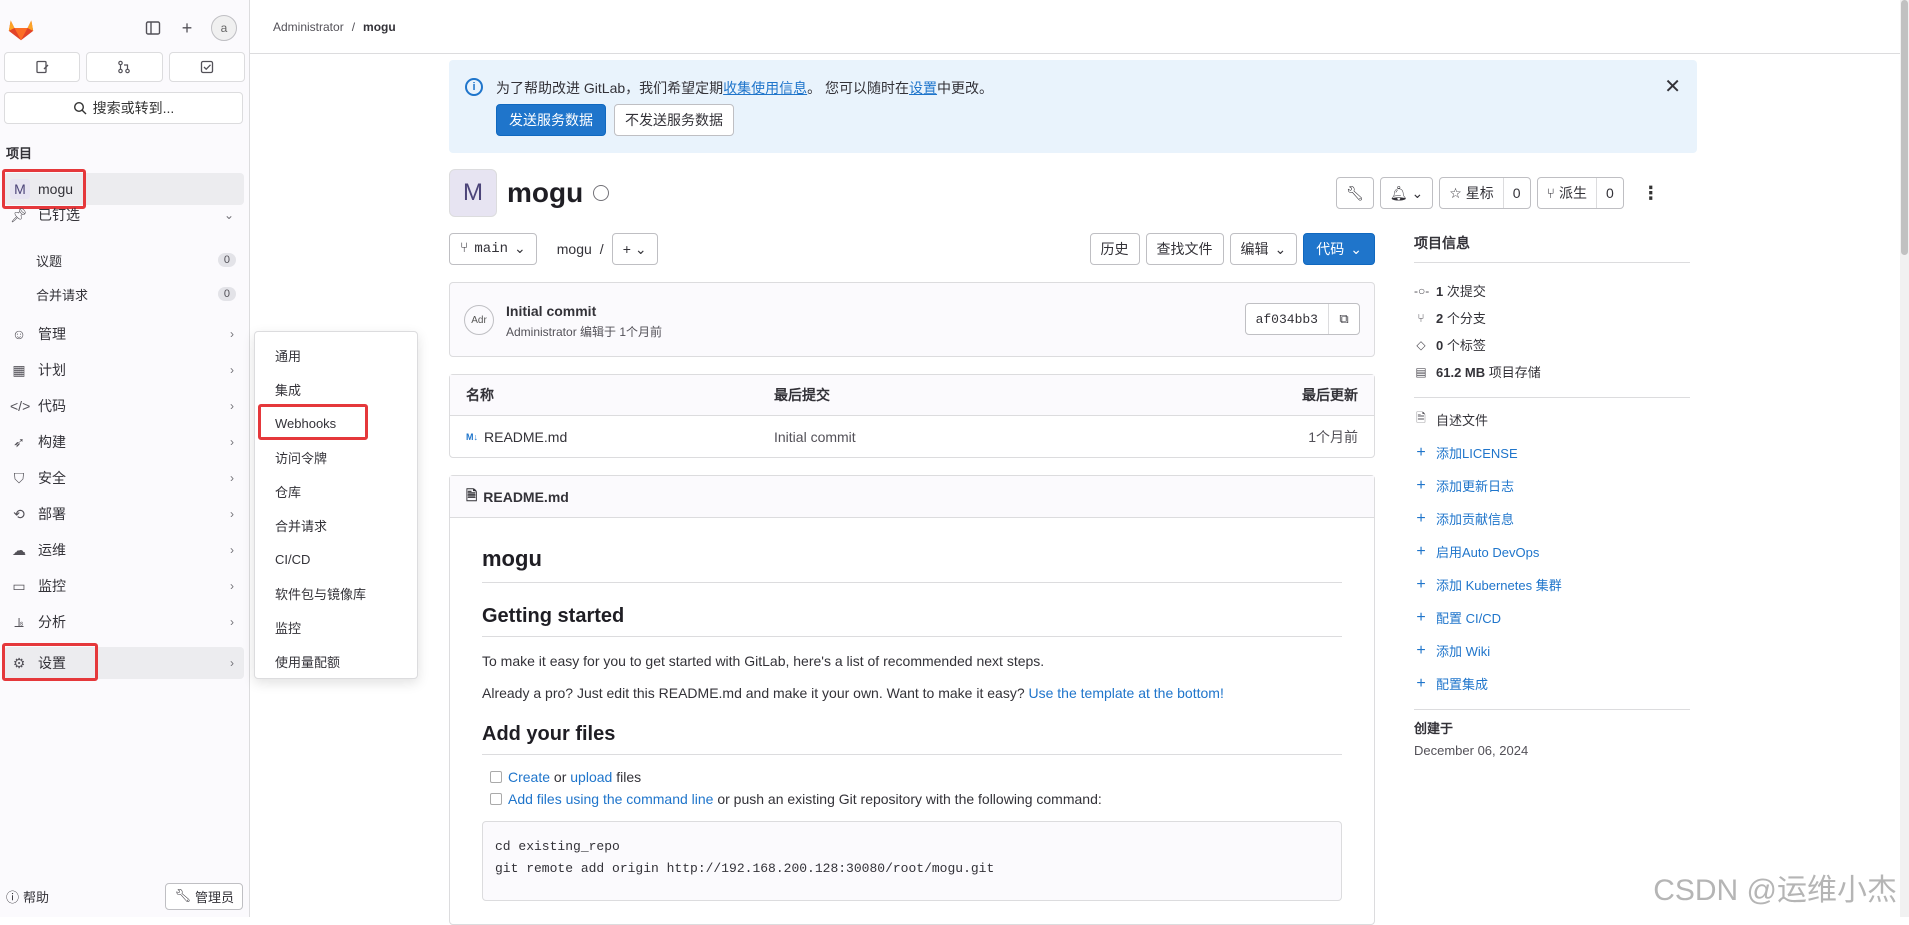  What do you see at coordinates (1516, 193) in the screenshot?
I see `star-count: 0` at bounding box center [1516, 193].